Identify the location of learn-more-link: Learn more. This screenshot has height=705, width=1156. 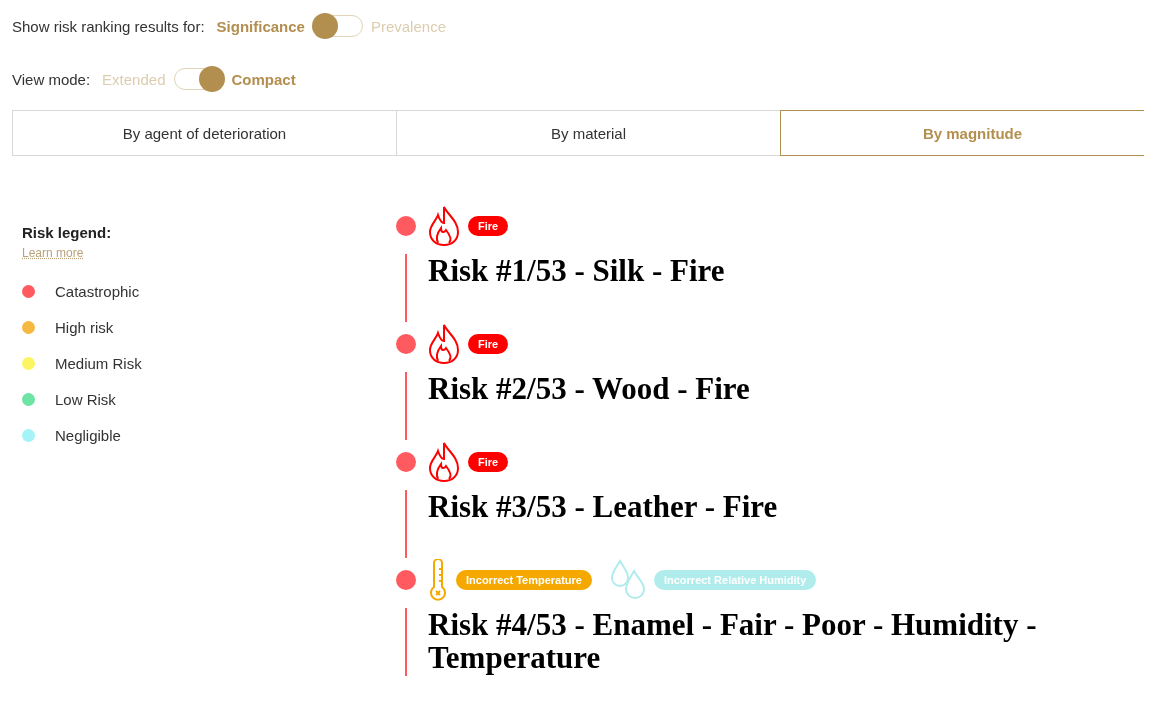
(53, 253).